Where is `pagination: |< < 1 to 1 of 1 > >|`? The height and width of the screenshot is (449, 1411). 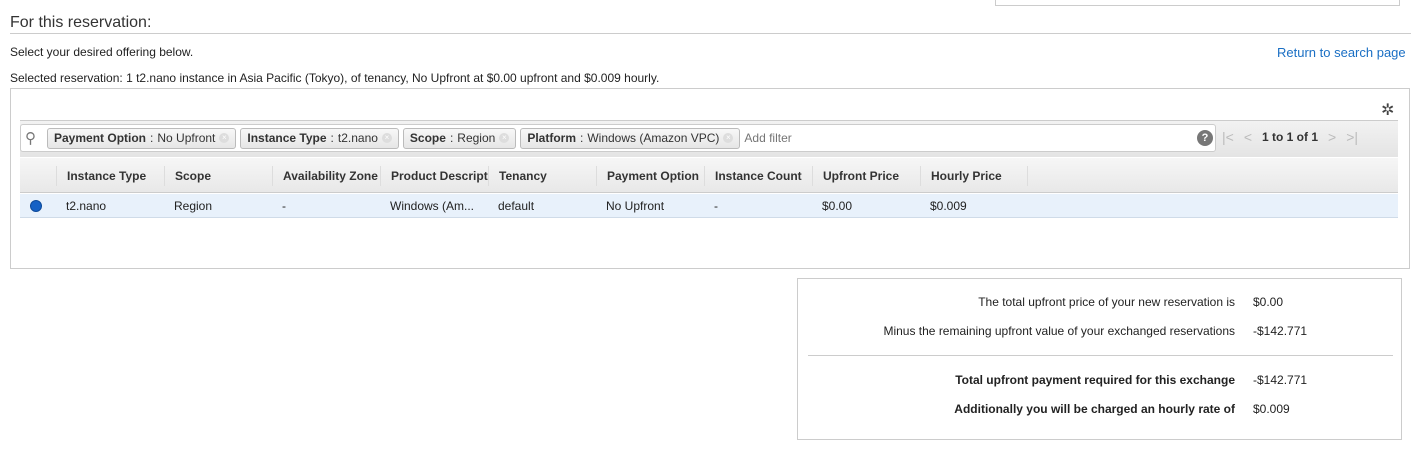
pagination: |< < 1 to 1 of 1 > >| is located at coordinates (1290, 137).